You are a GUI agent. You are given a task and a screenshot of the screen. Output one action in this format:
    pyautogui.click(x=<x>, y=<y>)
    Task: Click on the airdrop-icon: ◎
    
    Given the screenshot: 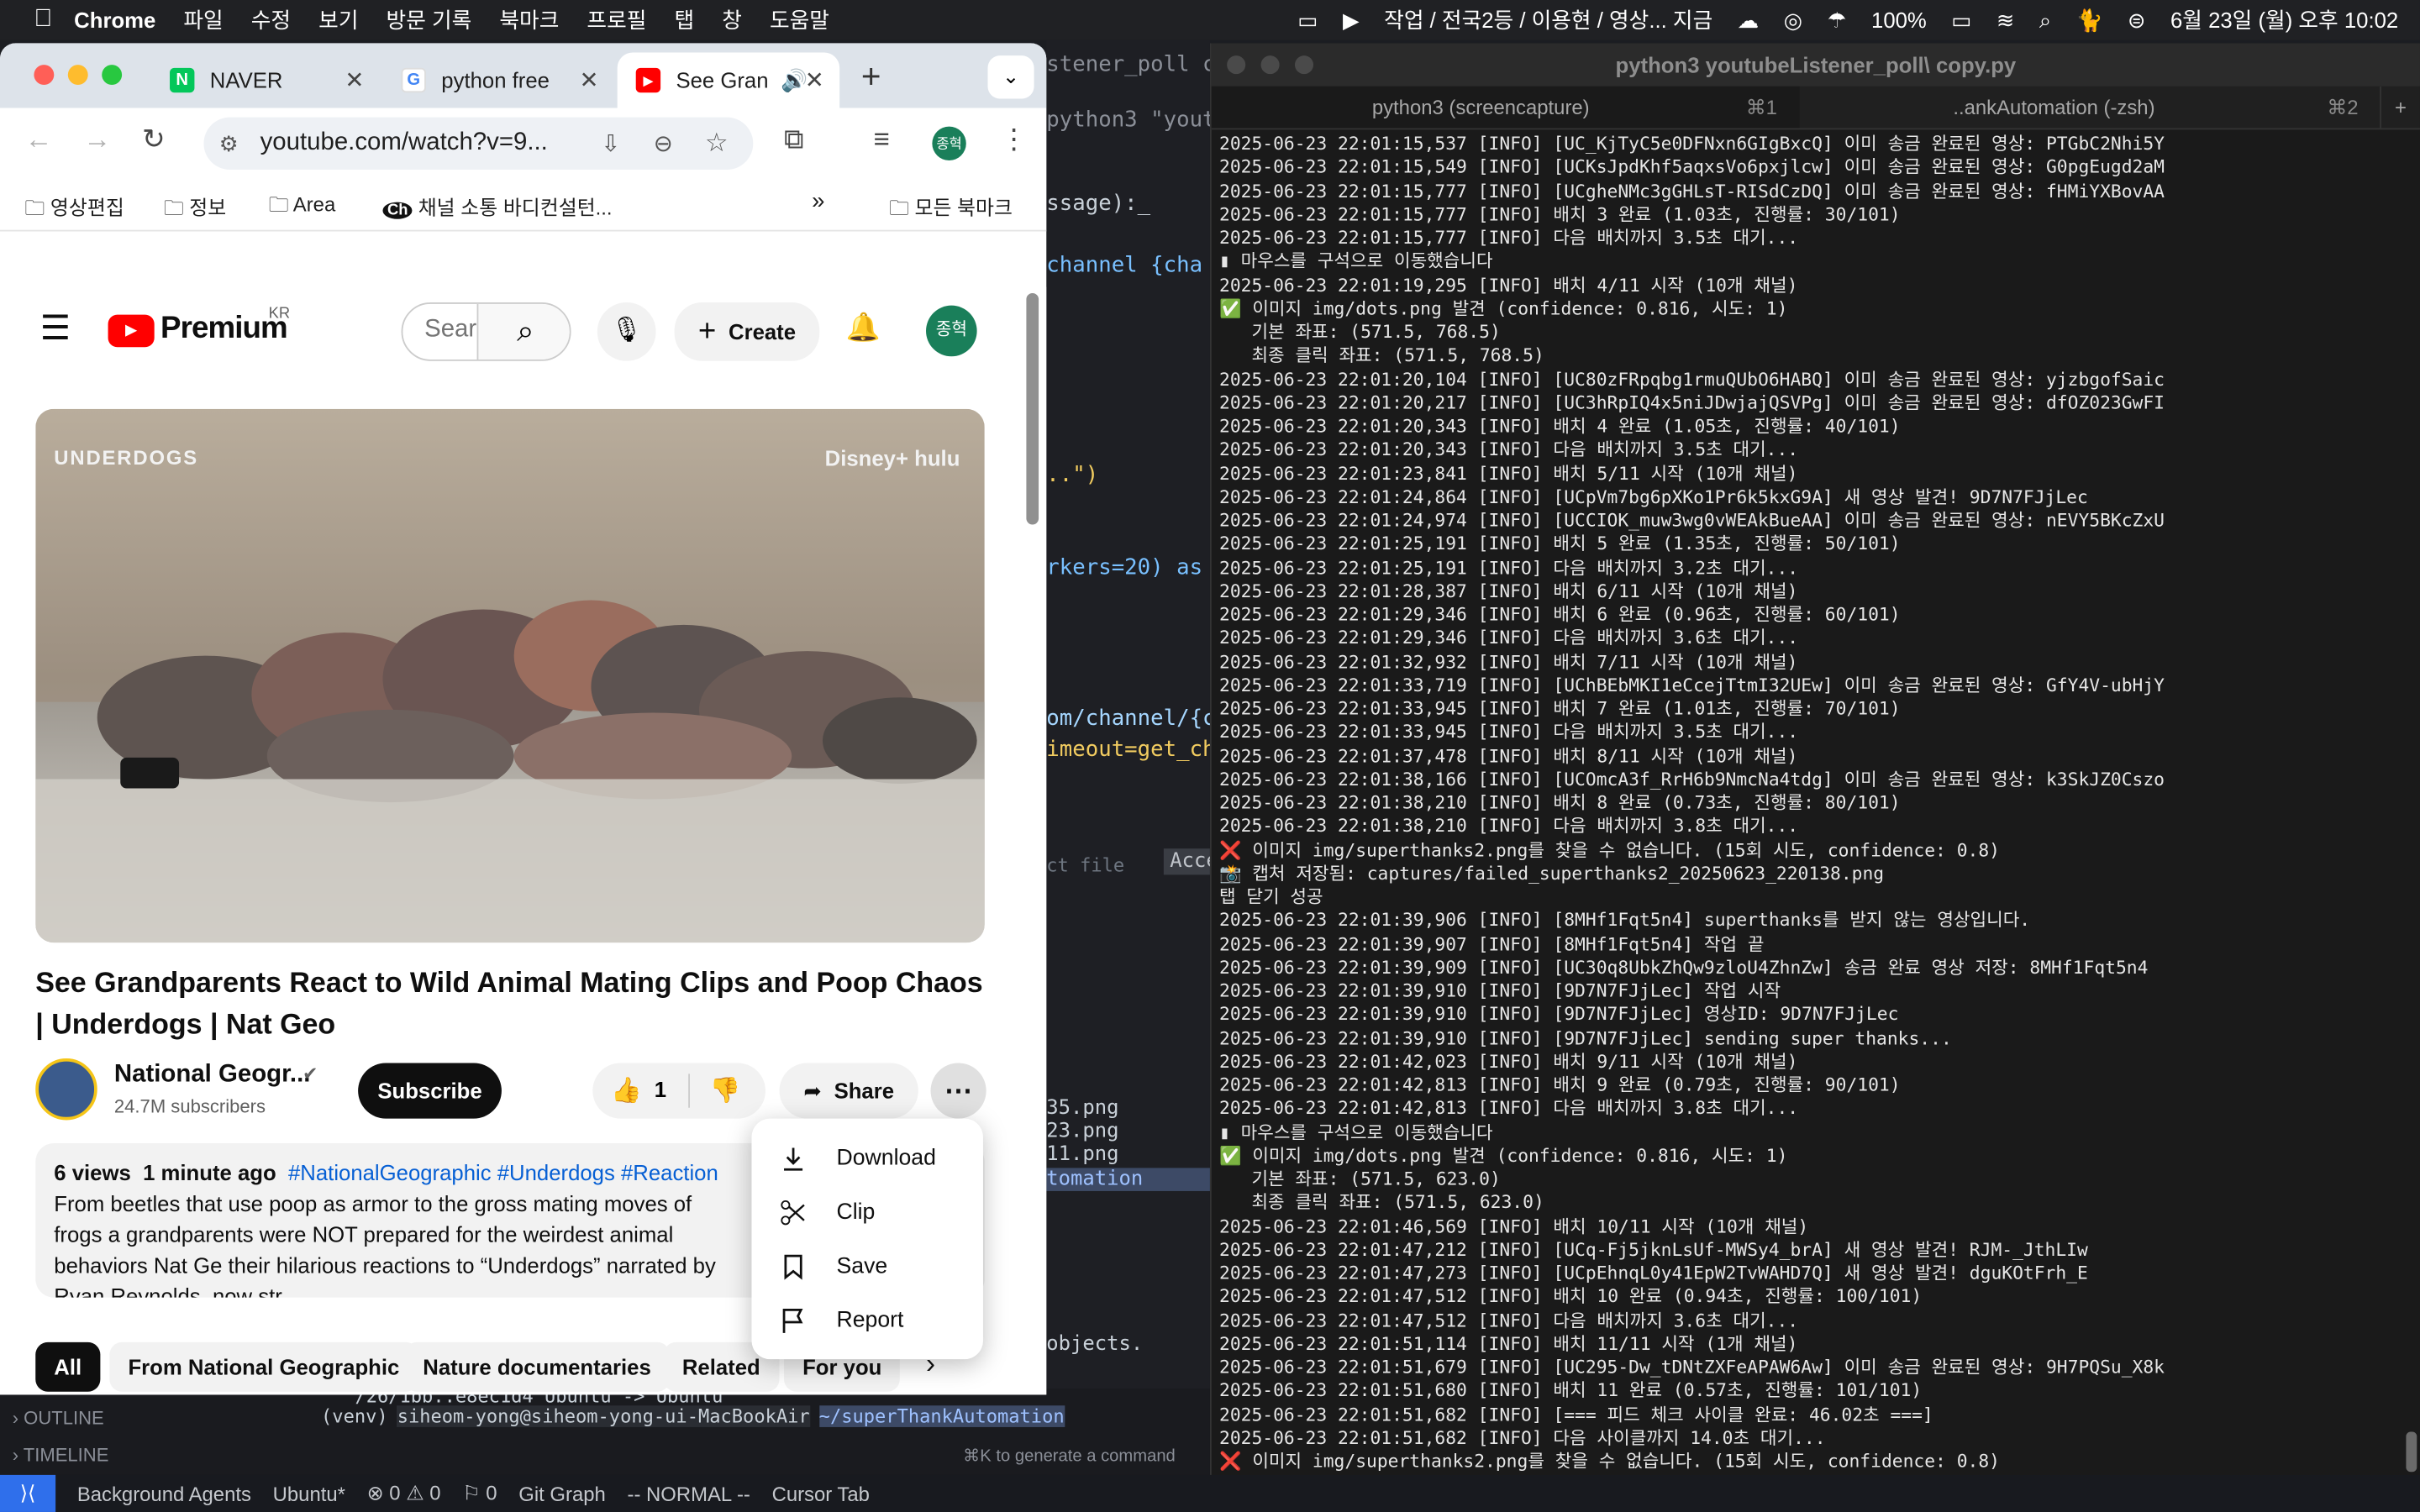 What is the action you would take?
    pyautogui.click(x=1793, y=20)
    